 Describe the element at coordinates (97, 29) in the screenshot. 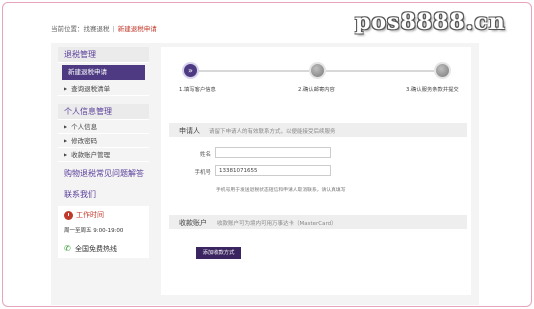

I see `breadcrumb-link-home: 找赛退税` at that location.